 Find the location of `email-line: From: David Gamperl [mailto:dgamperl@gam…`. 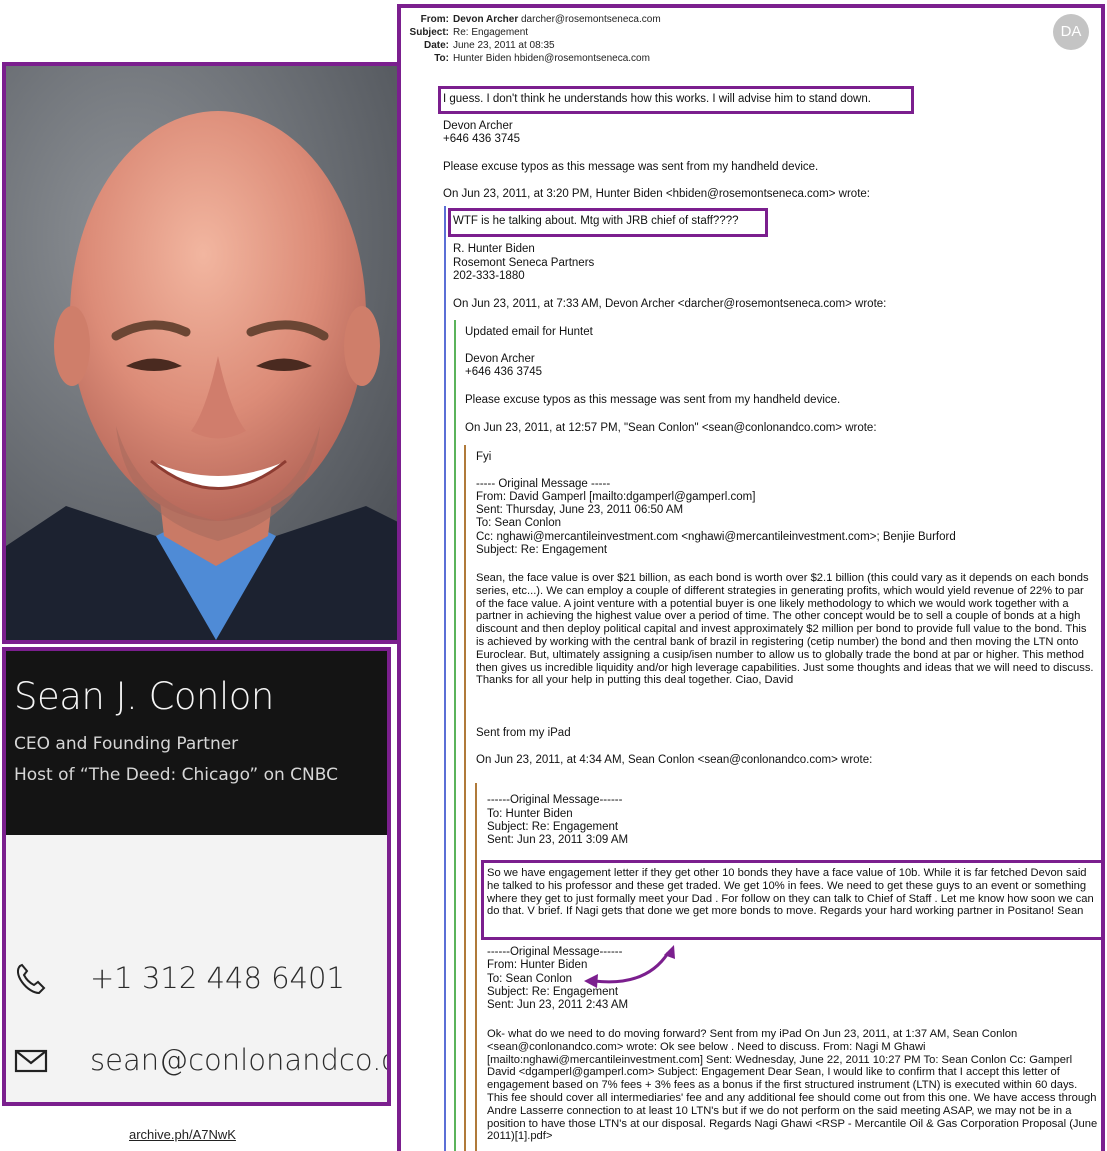

email-line: From: David Gamperl [mailto:dgamperl@gam… is located at coordinates (616, 497).